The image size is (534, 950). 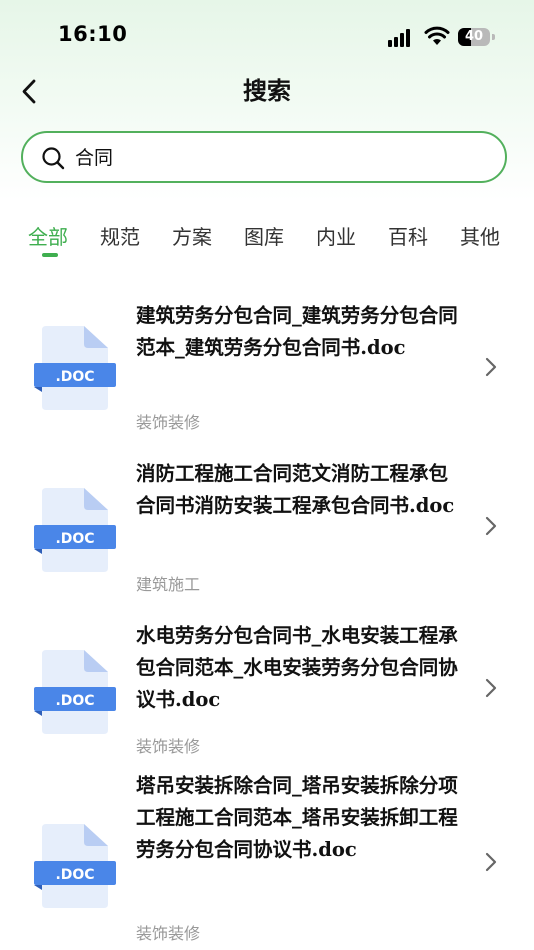 What do you see at coordinates (480, 237) in the screenshot?
I see `tab-other: 其他` at bounding box center [480, 237].